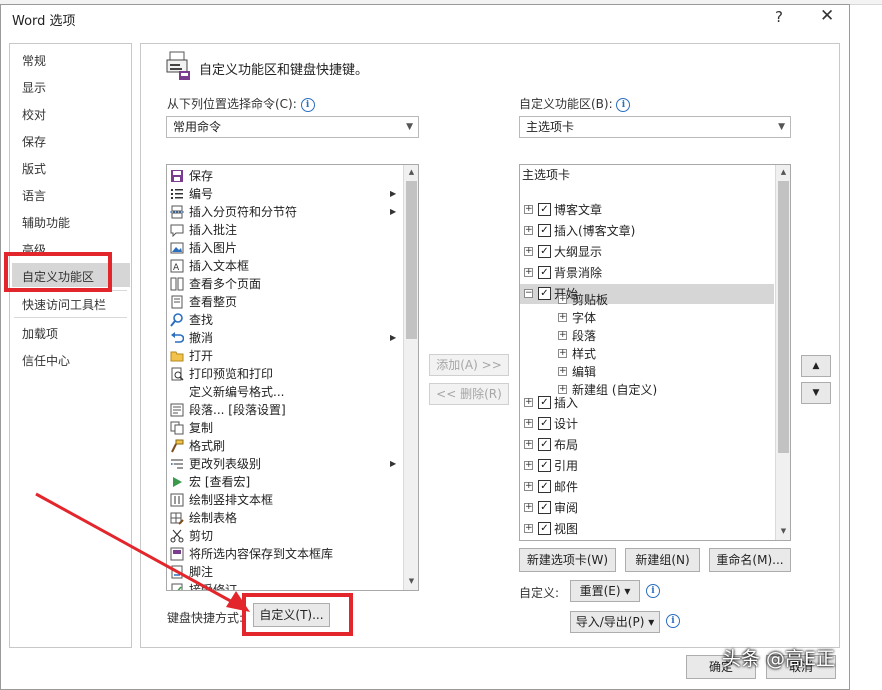 The image size is (882, 690). Describe the element at coordinates (779, 659) in the screenshot. I see `watermark: 头条 @高E正` at that location.